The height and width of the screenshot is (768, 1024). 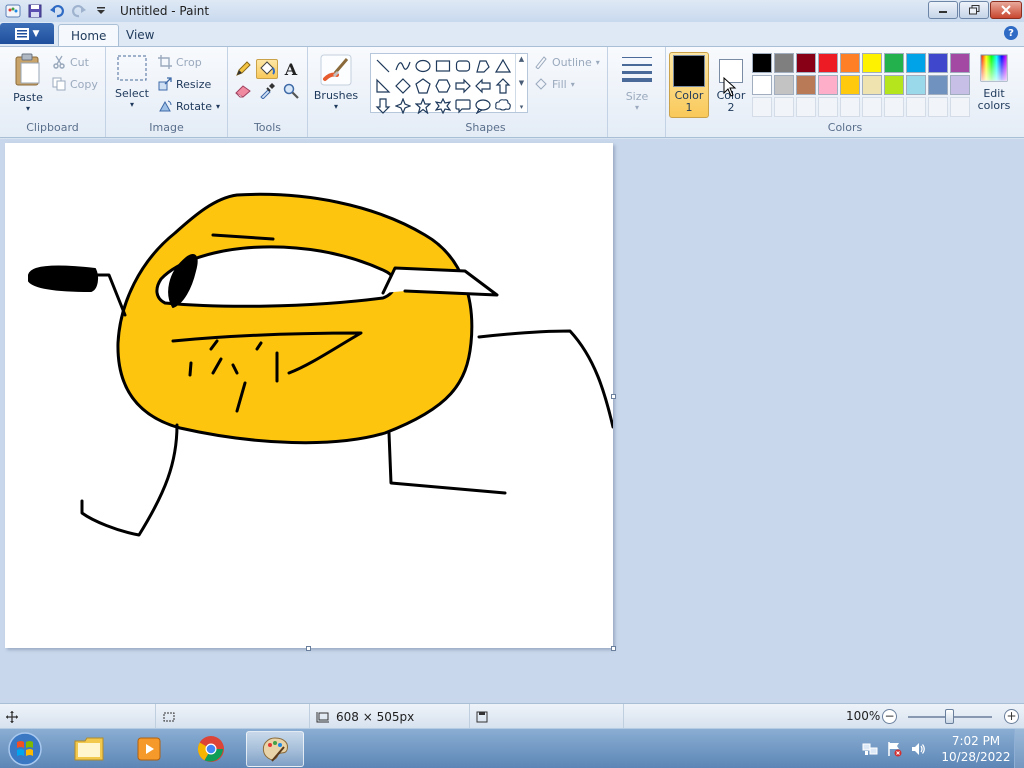 I want to click on oval-shape, so click(x=423, y=66).